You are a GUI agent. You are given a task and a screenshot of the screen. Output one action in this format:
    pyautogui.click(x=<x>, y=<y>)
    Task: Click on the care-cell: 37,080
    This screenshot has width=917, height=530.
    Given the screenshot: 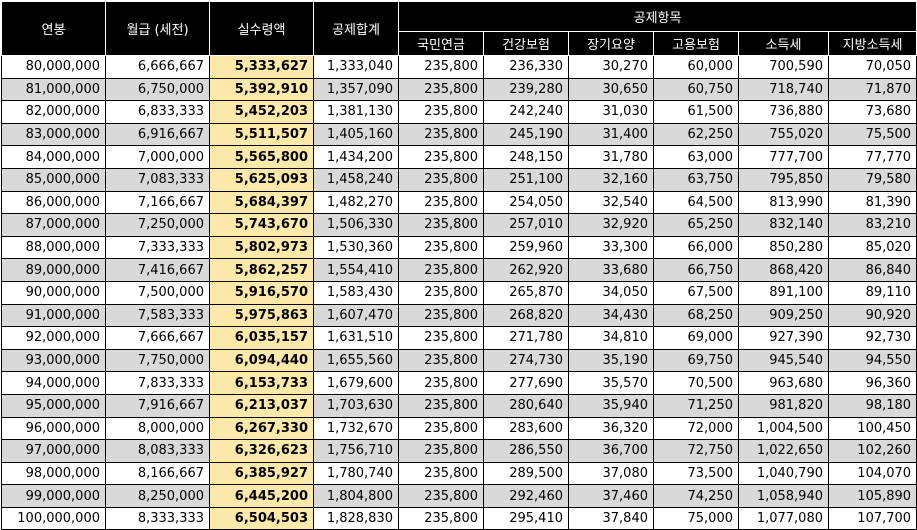 What is the action you would take?
    pyautogui.click(x=611, y=473)
    